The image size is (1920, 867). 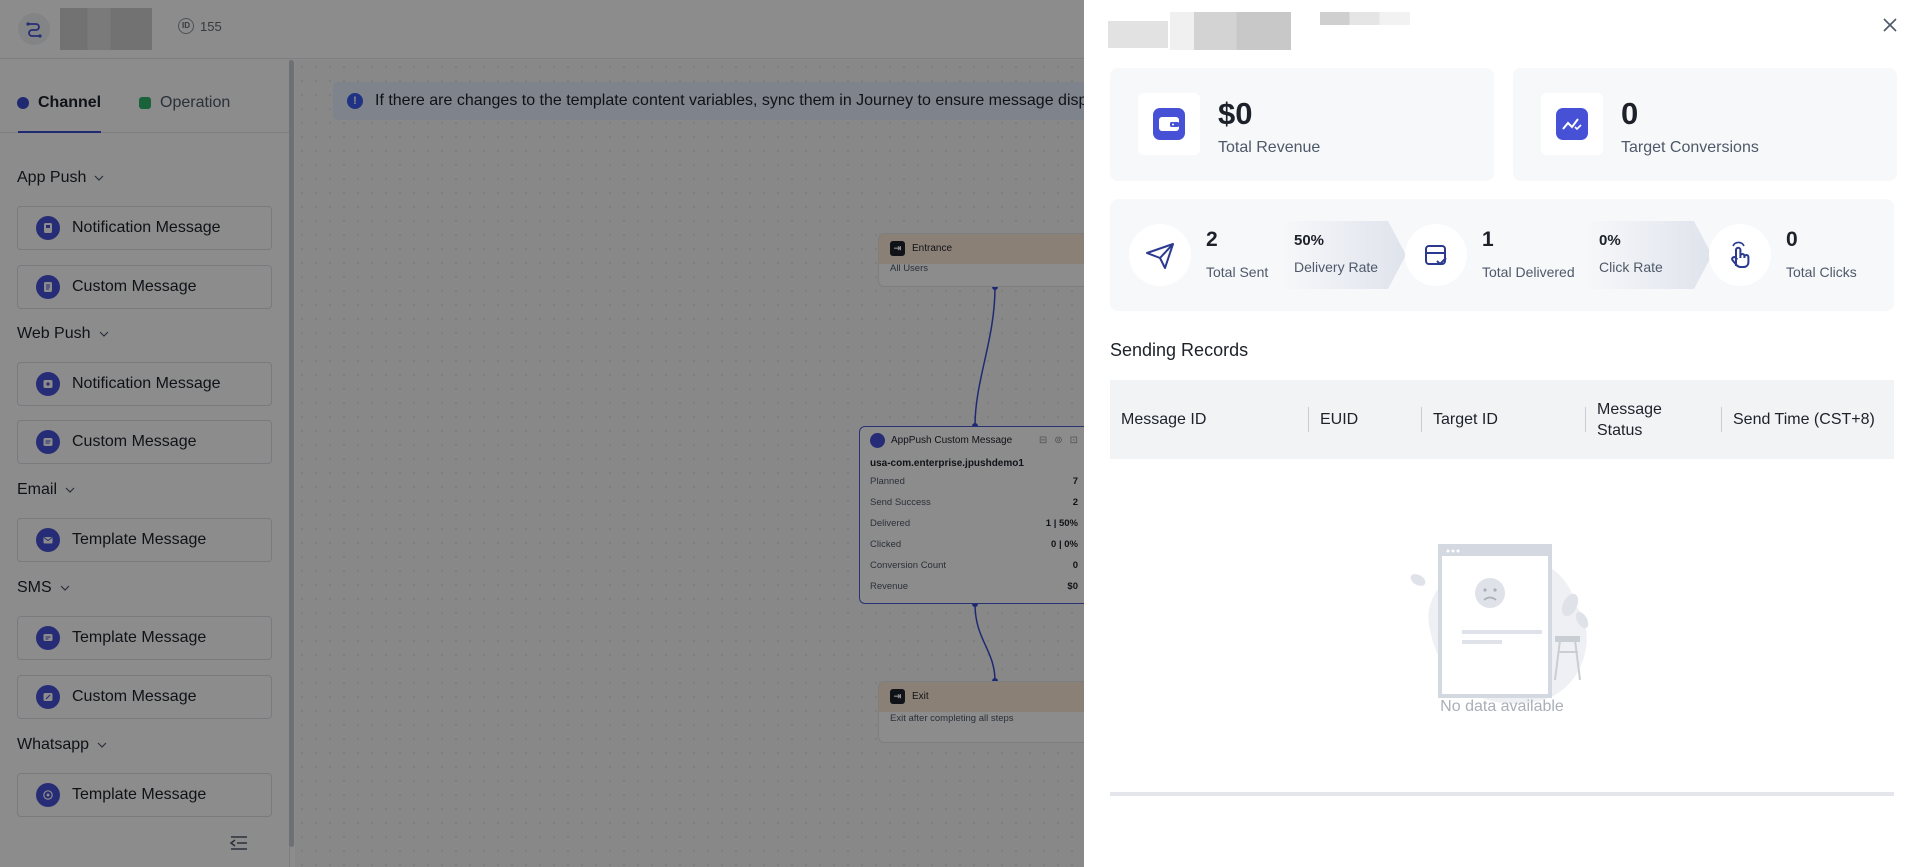 What do you see at coordinates (1138, 30) in the screenshot?
I see `redacted-drawer-title` at bounding box center [1138, 30].